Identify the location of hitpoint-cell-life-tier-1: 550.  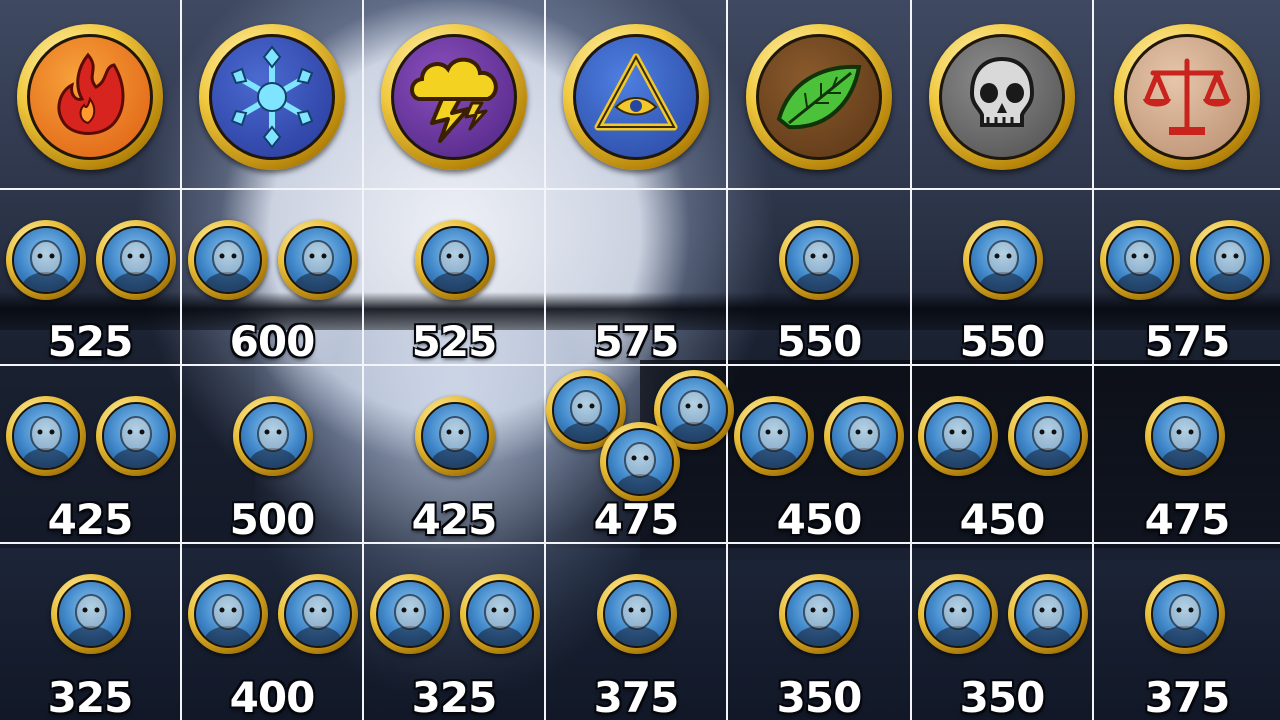
(820, 278).